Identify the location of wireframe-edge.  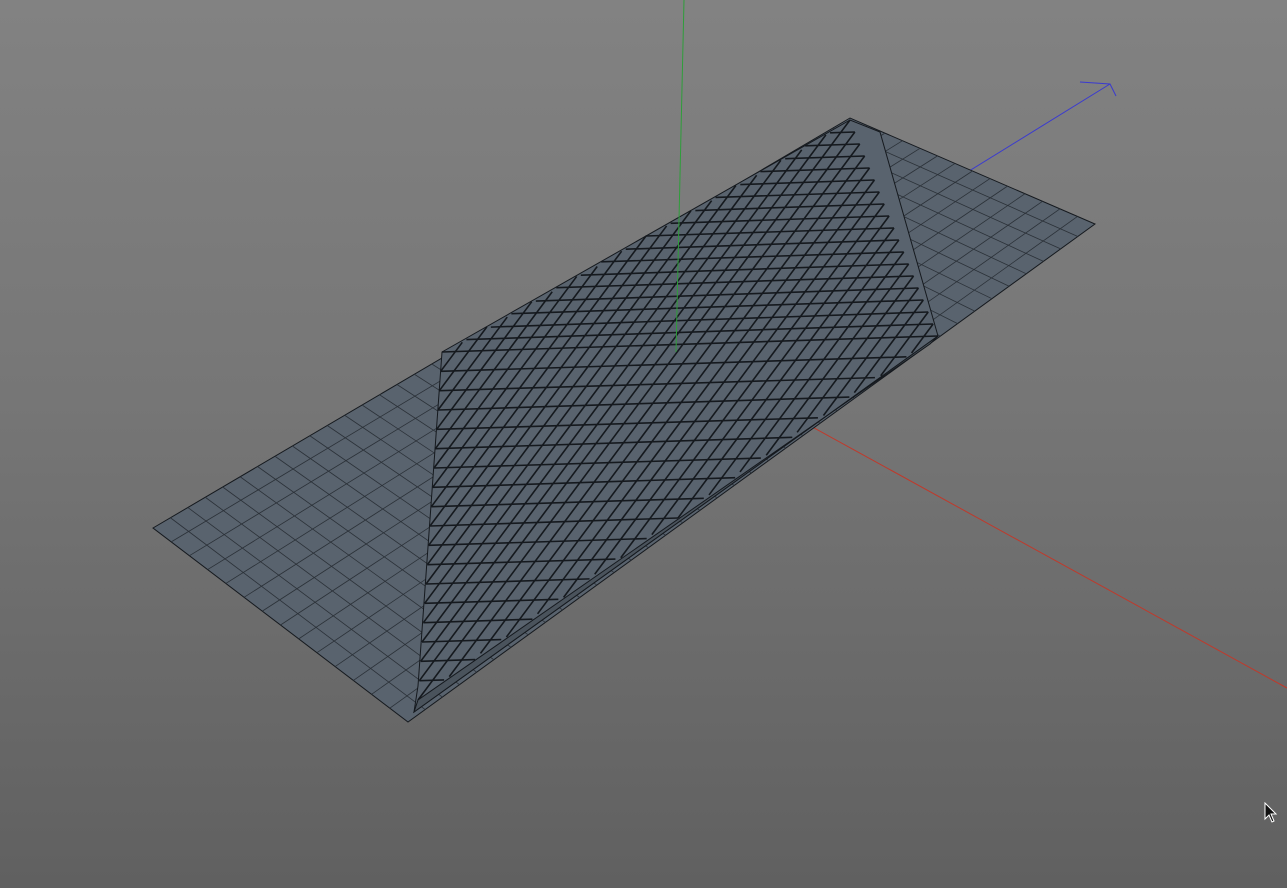
(842, 132).